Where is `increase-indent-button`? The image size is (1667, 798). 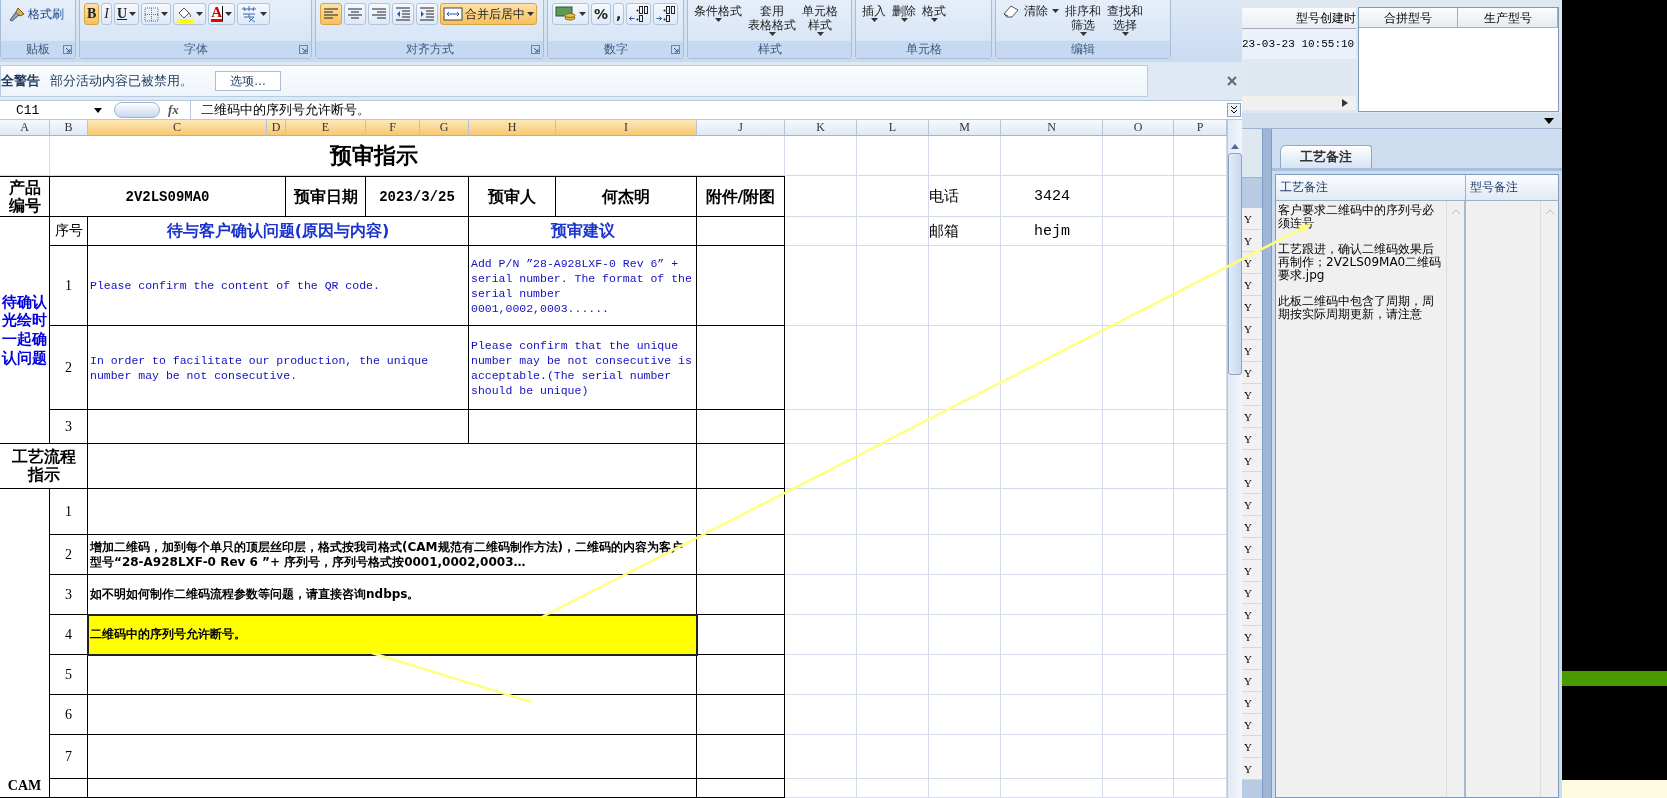
increase-indent-button is located at coordinates (427, 14).